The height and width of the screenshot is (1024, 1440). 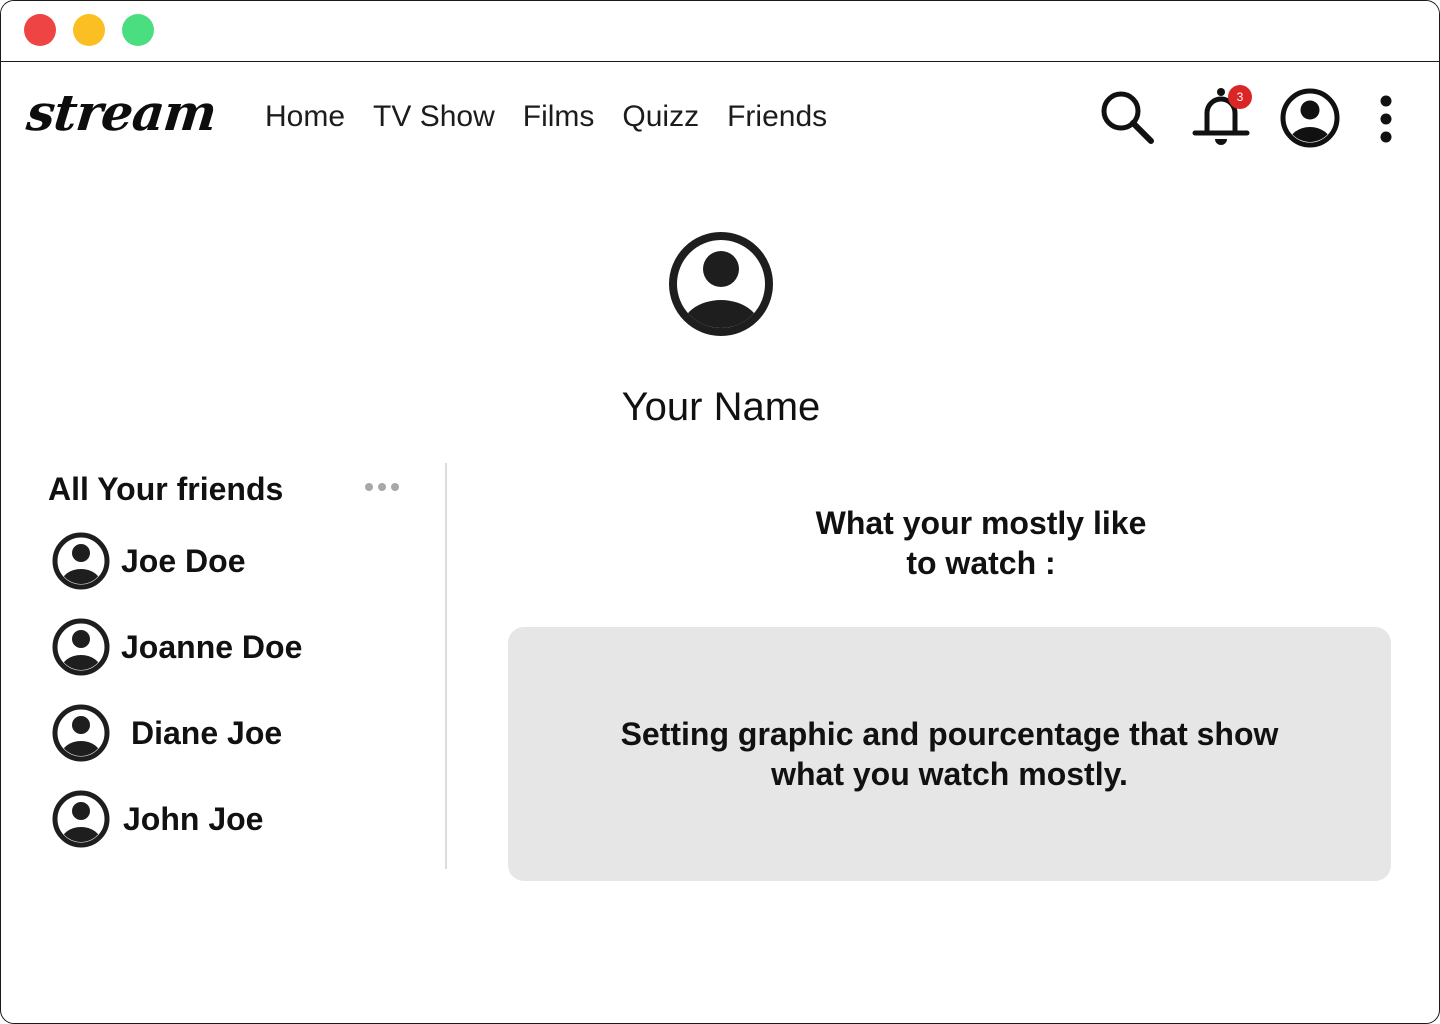 What do you see at coordinates (981, 523) in the screenshot?
I see `watch-heading-line: What your mostly like` at bounding box center [981, 523].